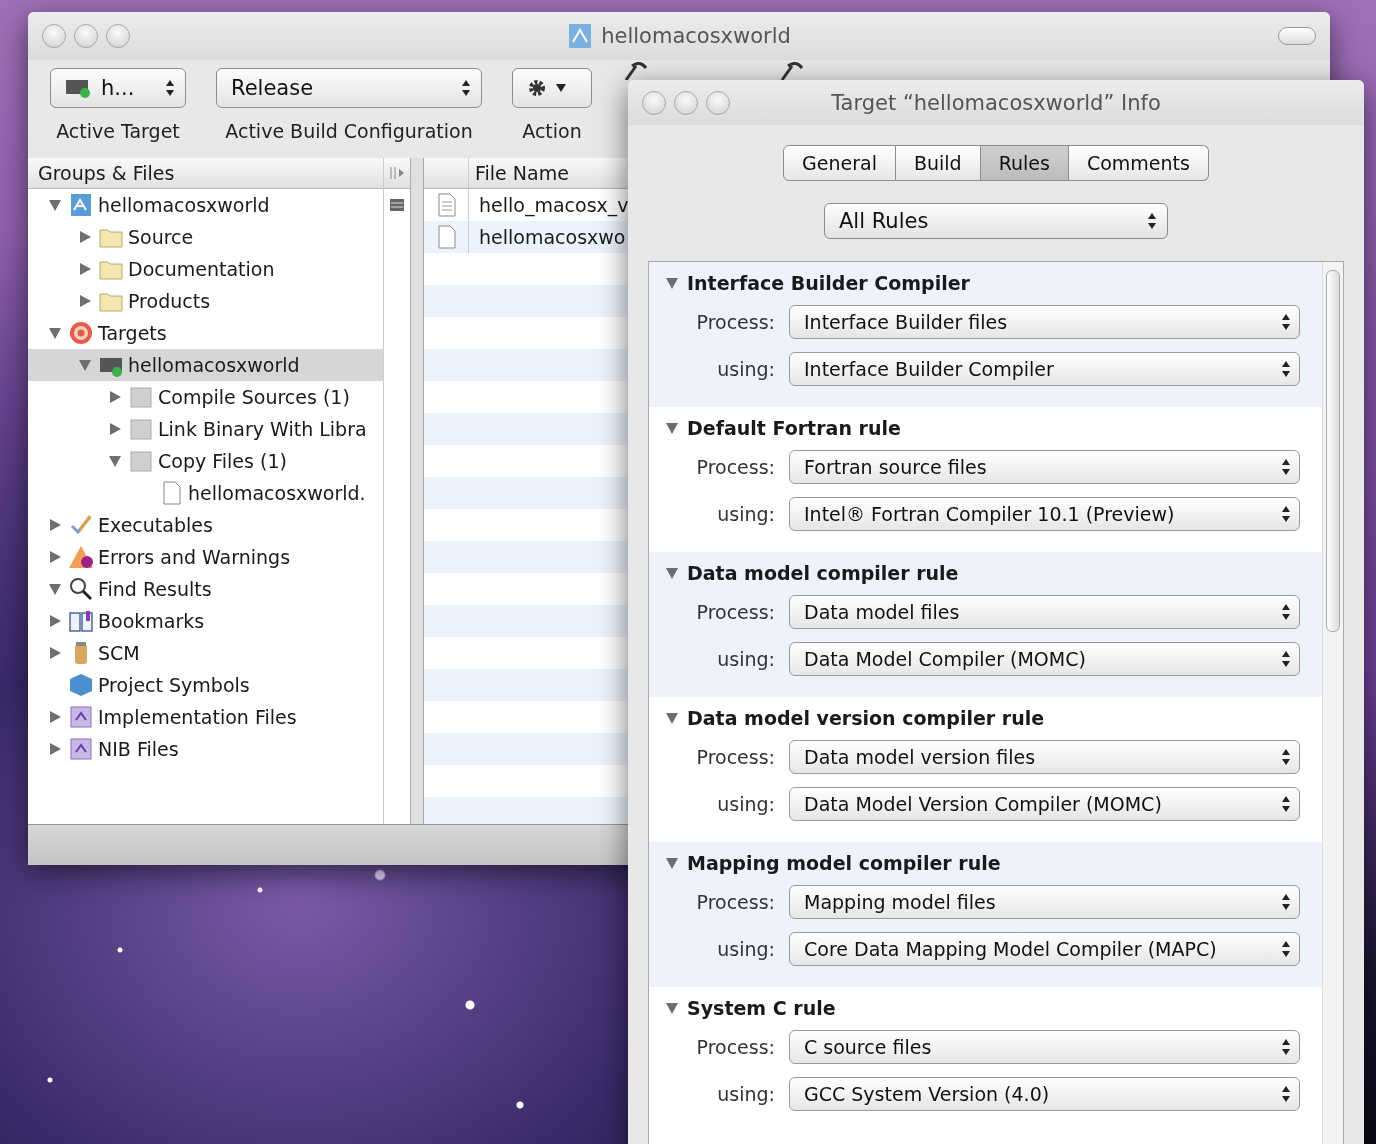 The height and width of the screenshot is (1144, 1376). What do you see at coordinates (141, 397) in the screenshot?
I see `build-phase-icon` at bounding box center [141, 397].